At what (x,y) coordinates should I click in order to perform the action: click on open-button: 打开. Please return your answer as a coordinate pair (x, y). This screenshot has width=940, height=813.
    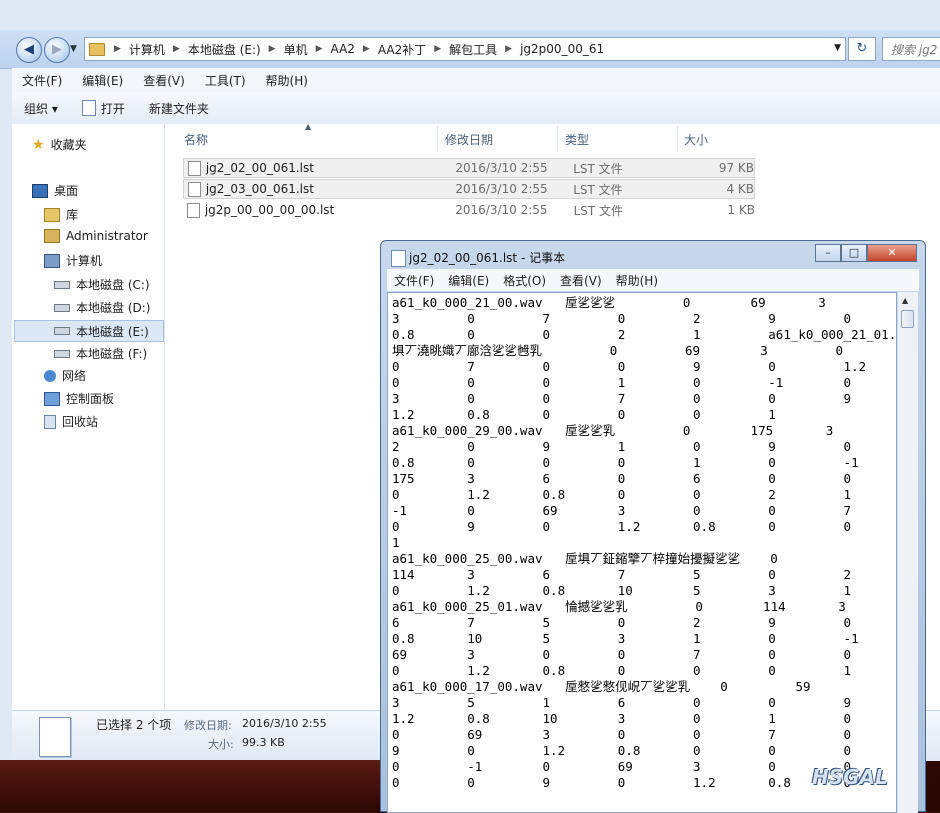
    Looking at the image, I should click on (103, 108).